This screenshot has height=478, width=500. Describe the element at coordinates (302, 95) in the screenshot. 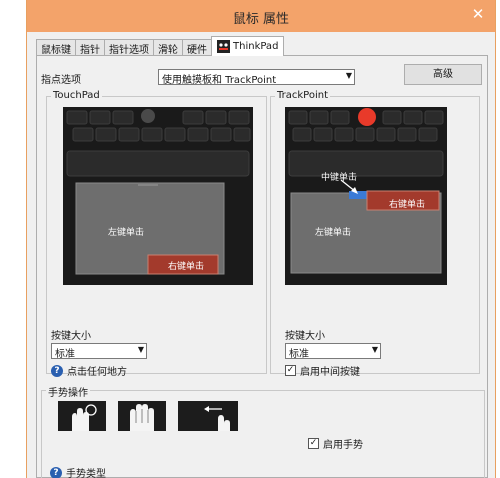

I see `trackpoint-group-title: TrackPoint` at that location.